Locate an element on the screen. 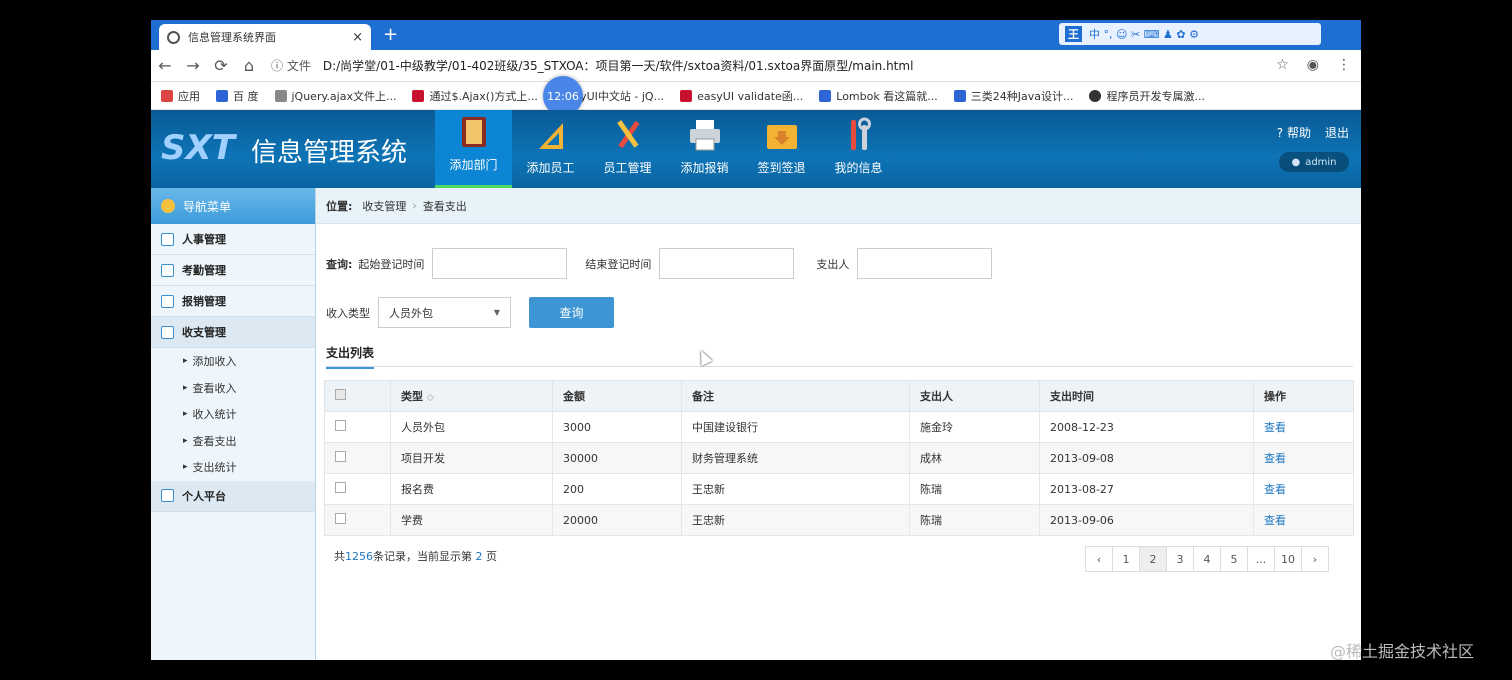 The width and height of the screenshot is (1512, 680). sidebar-group-attendance: 考勤管理 is located at coordinates (233, 270).